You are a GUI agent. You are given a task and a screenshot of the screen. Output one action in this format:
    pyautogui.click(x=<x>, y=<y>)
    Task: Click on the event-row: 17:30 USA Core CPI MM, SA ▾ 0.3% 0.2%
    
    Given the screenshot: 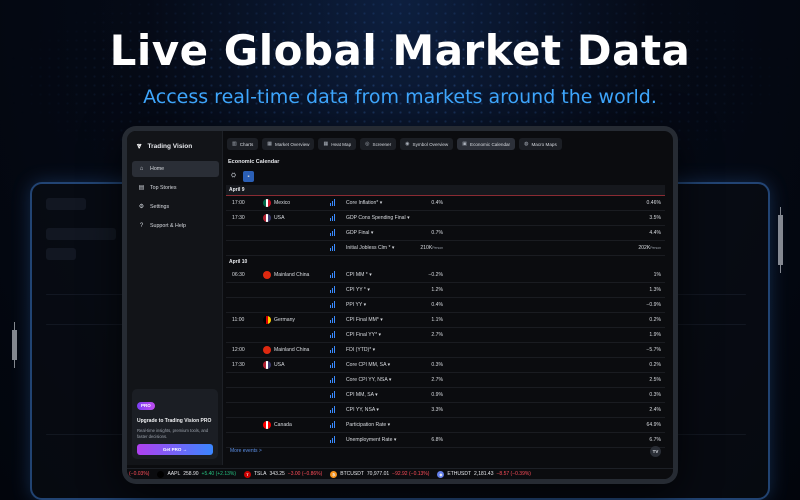 What is the action you would take?
    pyautogui.click(x=445, y=365)
    